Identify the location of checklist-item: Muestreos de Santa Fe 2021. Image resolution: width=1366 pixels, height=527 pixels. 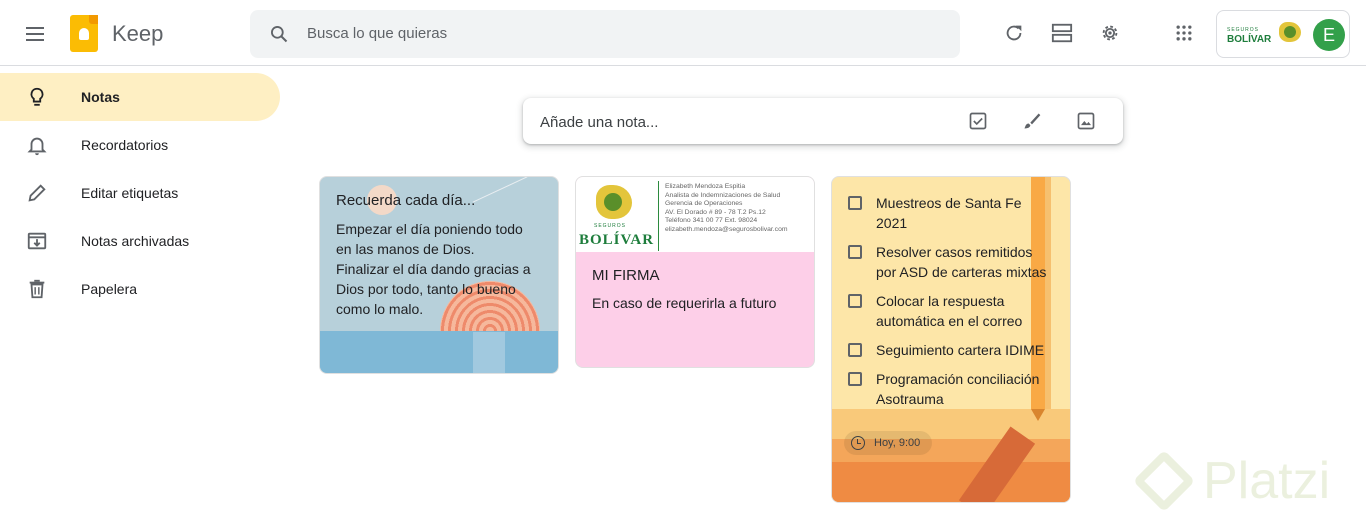
(958, 213).